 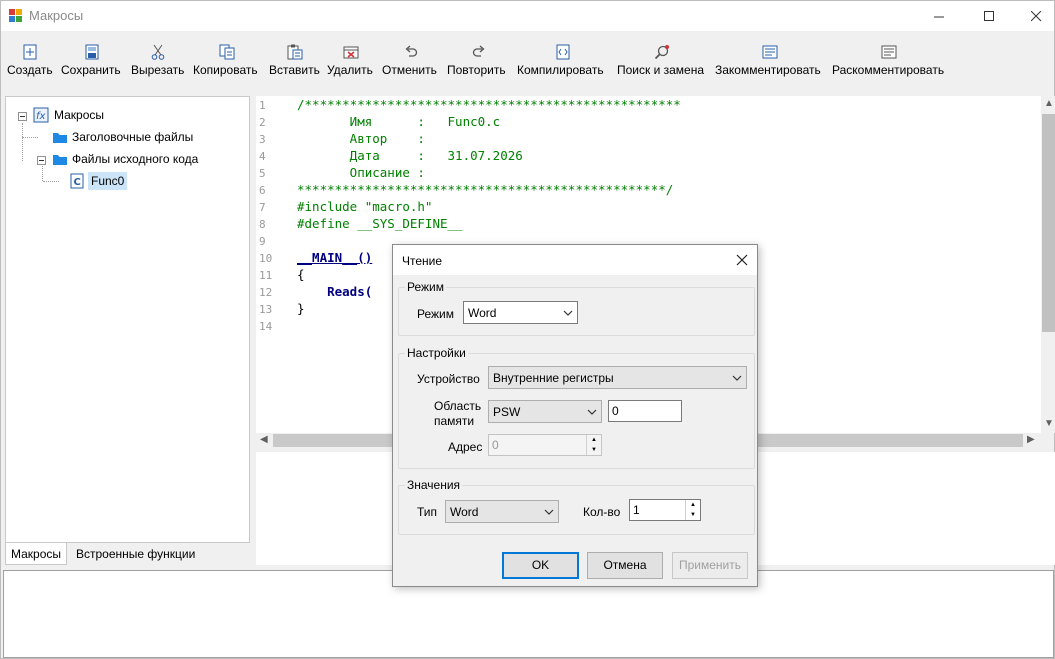 What do you see at coordinates (16, 16) in the screenshot?
I see `app-icon` at bounding box center [16, 16].